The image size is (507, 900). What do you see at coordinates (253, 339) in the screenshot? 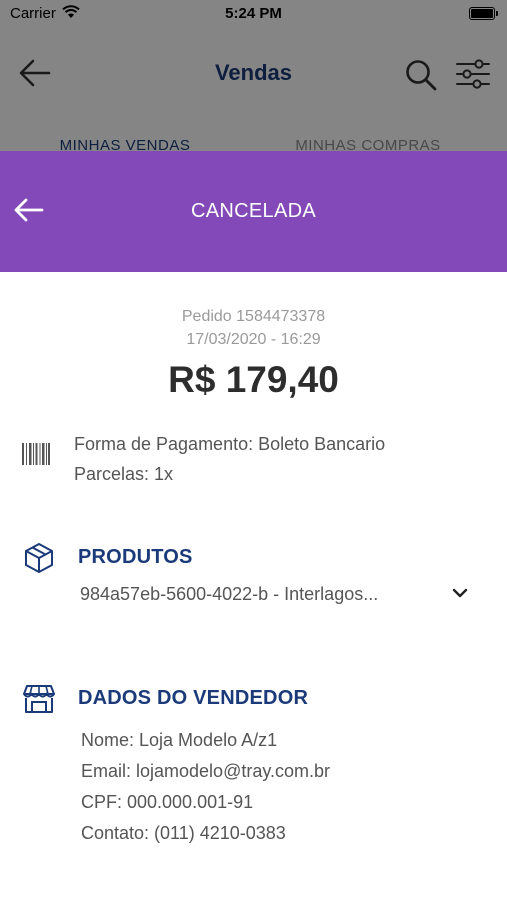
I see `order-date: 17/03/2020 - 16:29` at bounding box center [253, 339].